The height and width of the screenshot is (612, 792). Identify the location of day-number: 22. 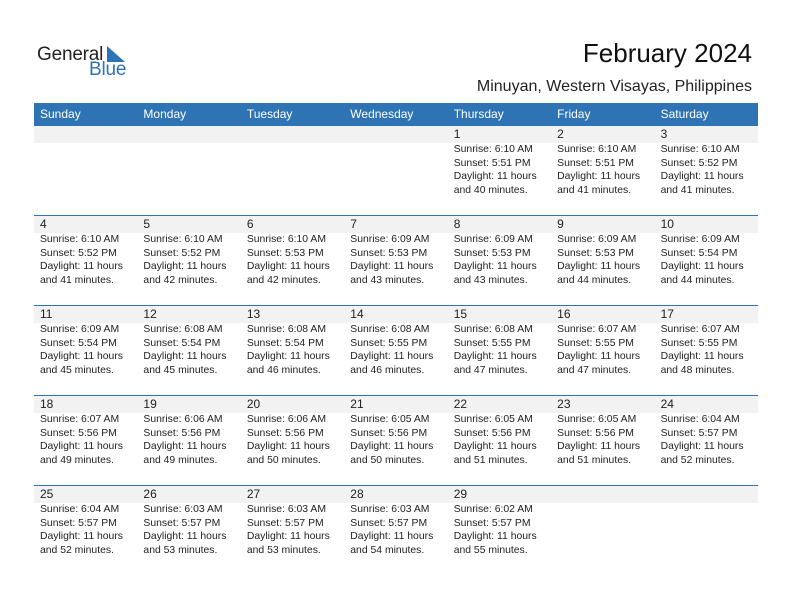
(460, 404).